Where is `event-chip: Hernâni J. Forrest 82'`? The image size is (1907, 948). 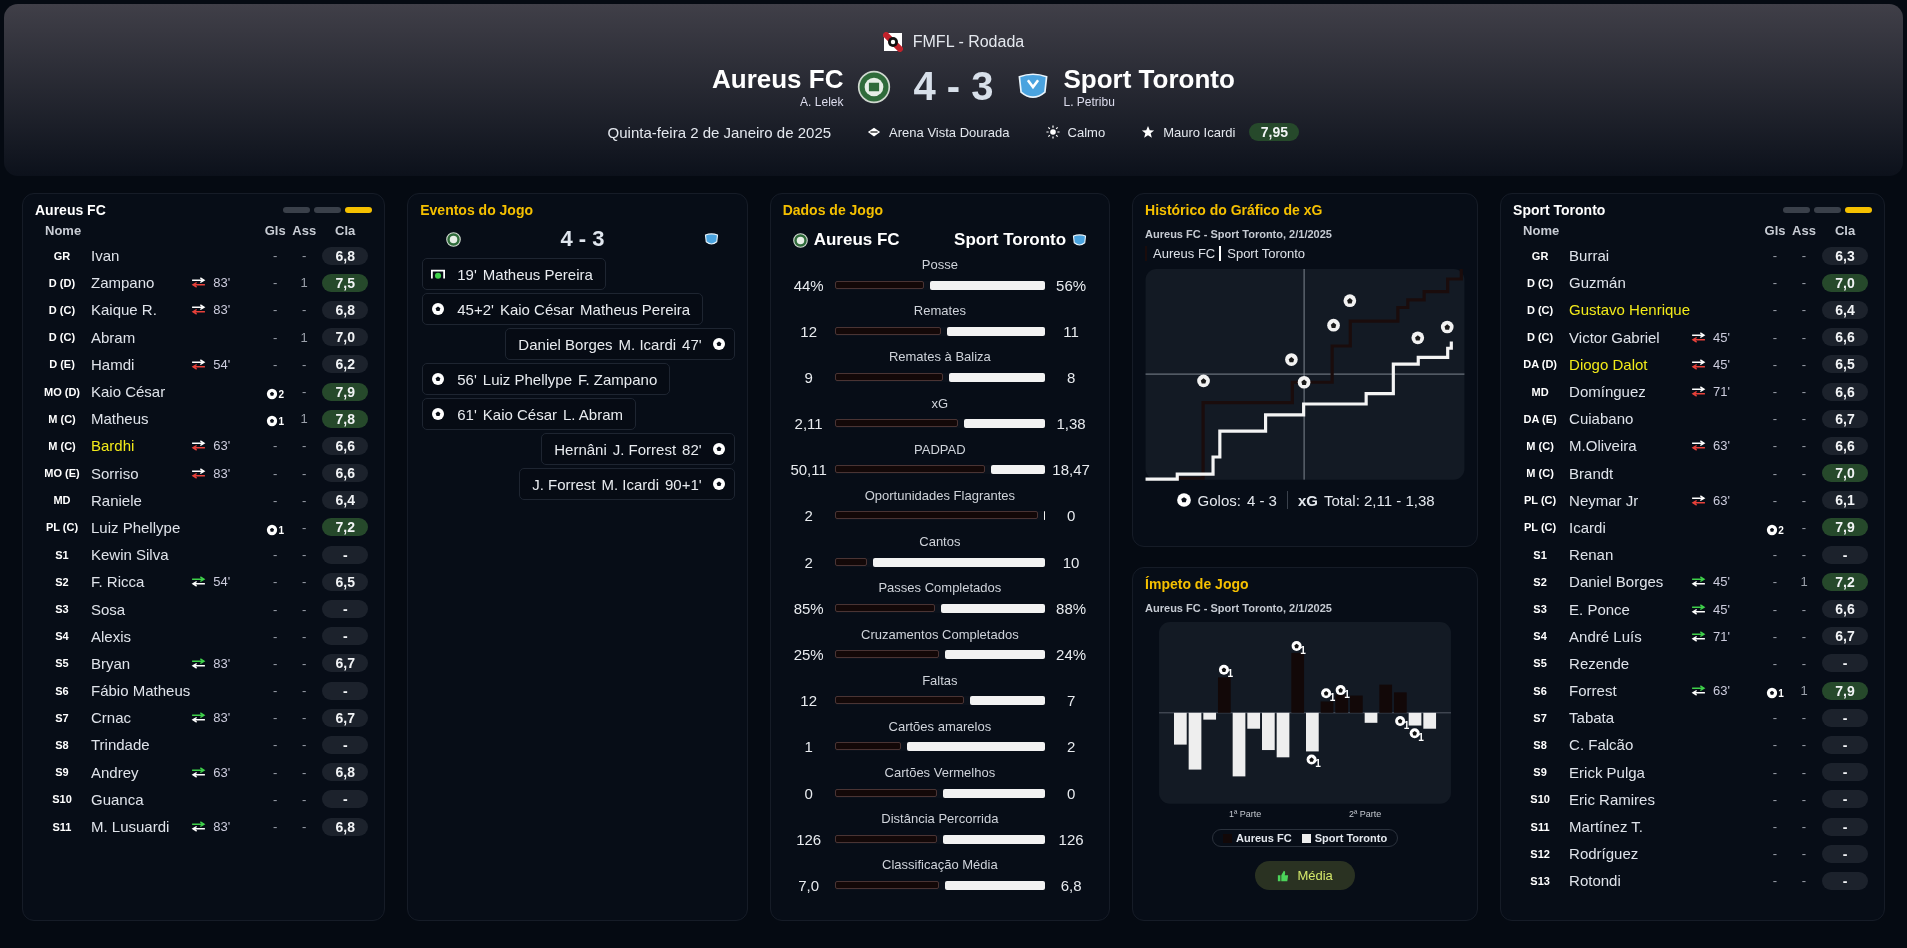
event-chip: Hernâni J. Forrest 82' is located at coordinates (638, 449).